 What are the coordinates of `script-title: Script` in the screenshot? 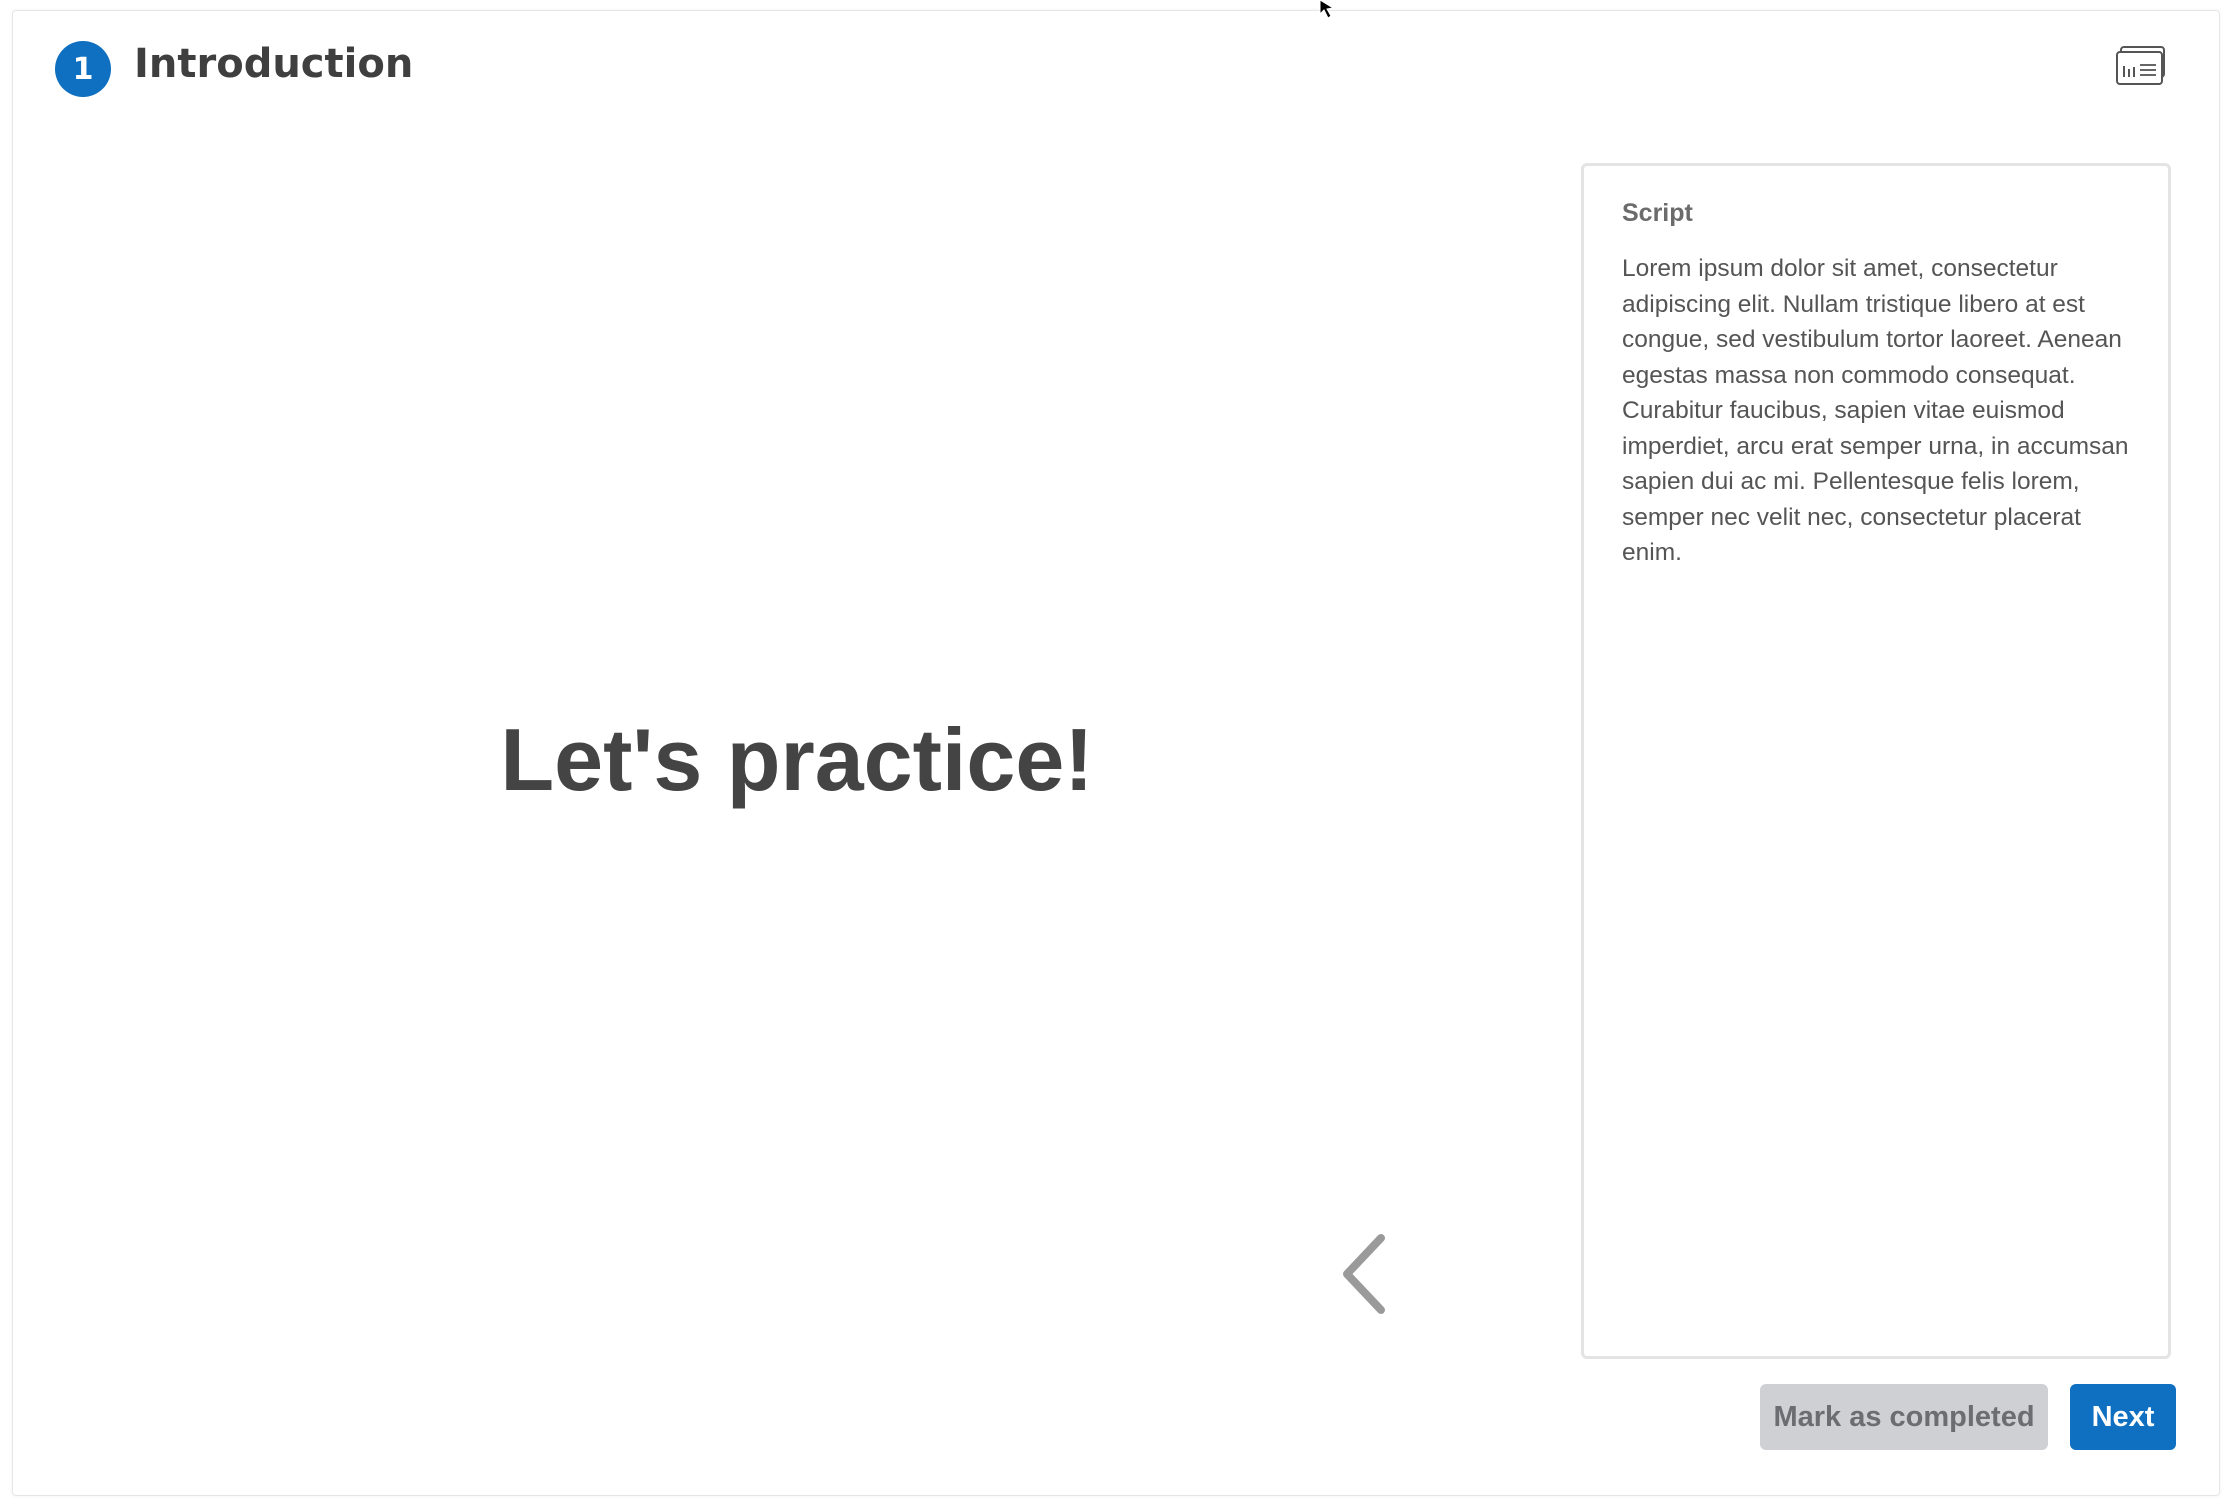 It's located at (1657, 213).